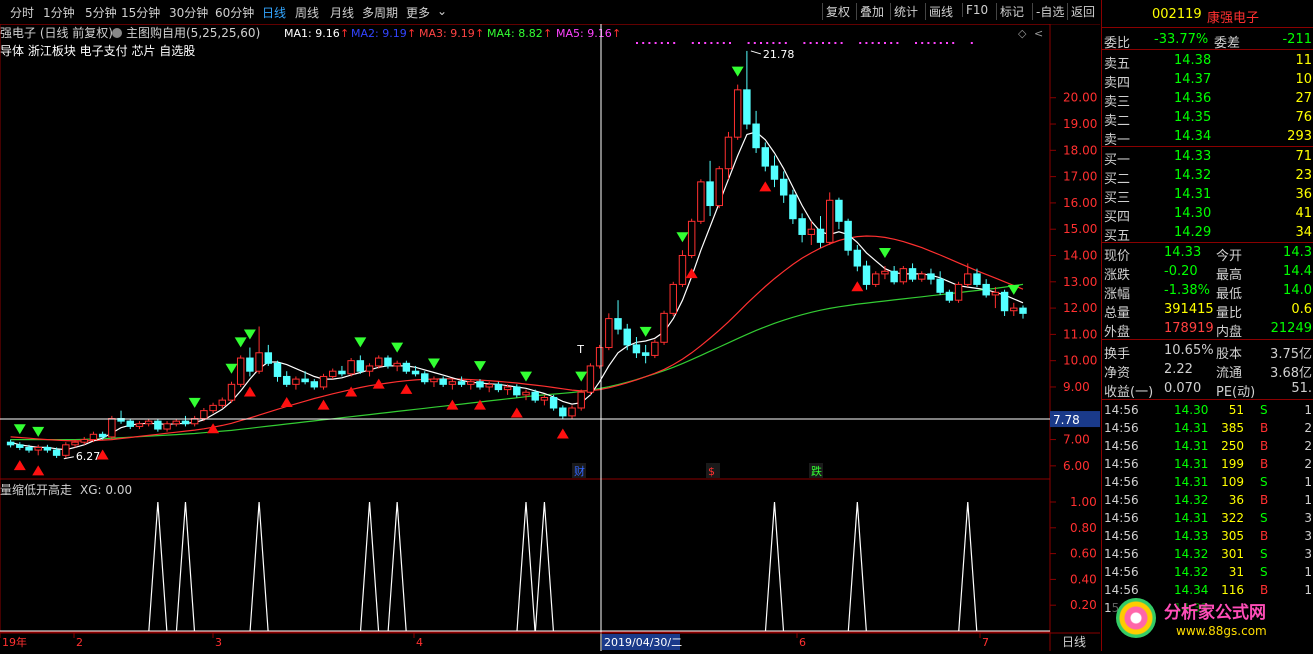 This screenshot has width=1313, height=654. Describe the element at coordinates (816, 471) in the screenshot. I see `event-mark-2: 跌` at that location.